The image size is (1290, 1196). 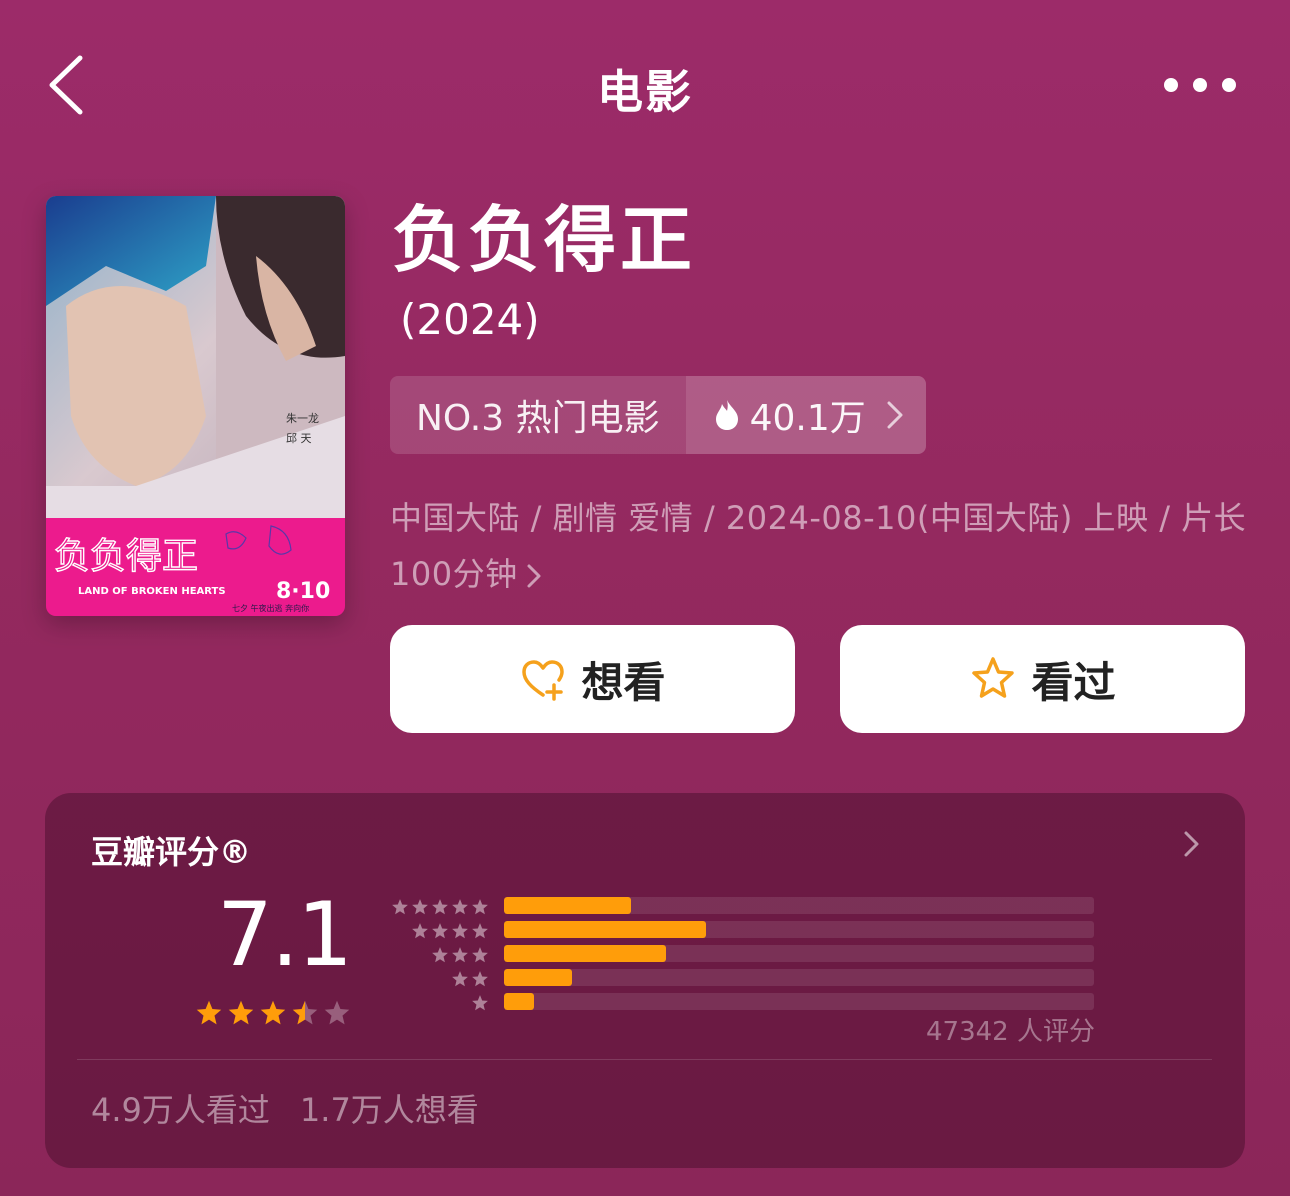 What do you see at coordinates (538, 415) in the screenshot?
I see `rank-label: NO.3 热门电影` at bounding box center [538, 415].